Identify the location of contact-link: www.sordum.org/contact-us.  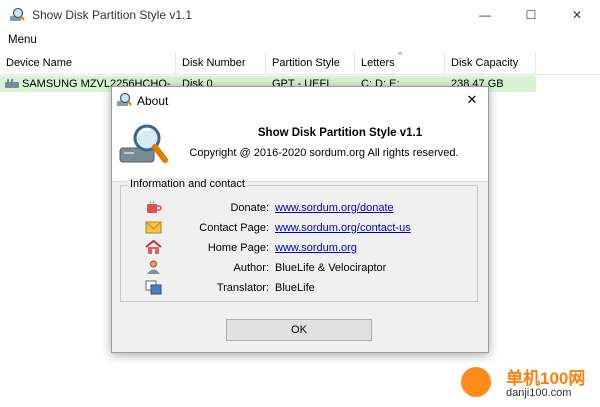
(343, 228).